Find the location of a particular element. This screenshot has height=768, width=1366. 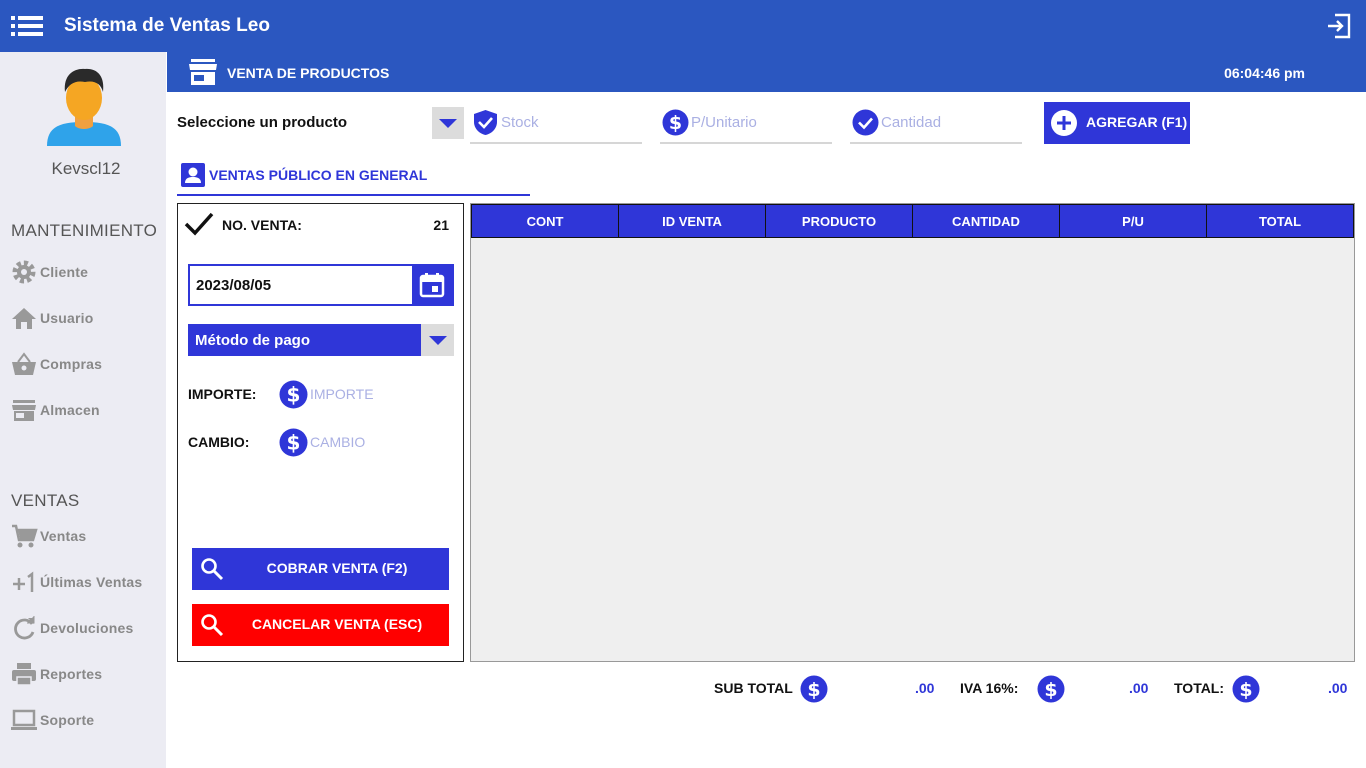

refresh-icon is located at coordinates (24, 628).